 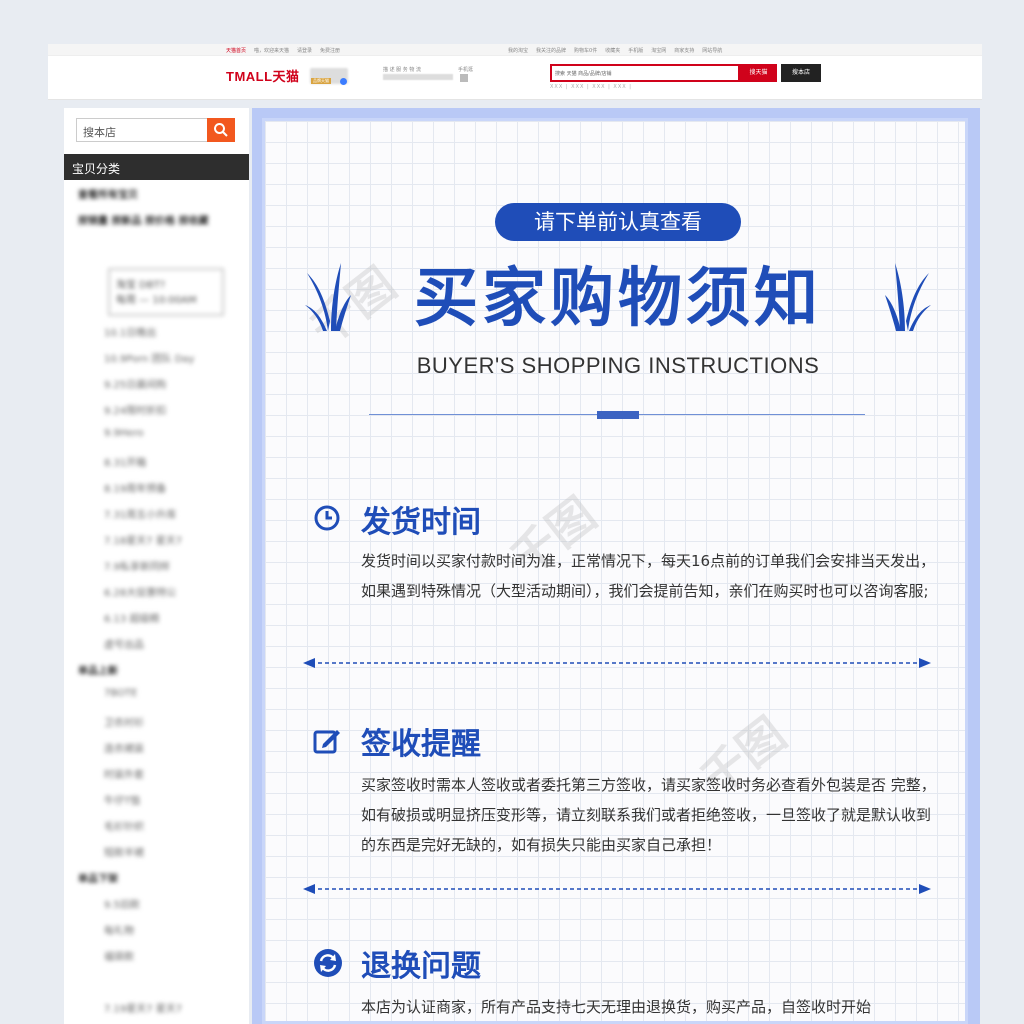 What do you see at coordinates (418, 77) in the screenshot?
I see `shop-rating-blurred` at bounding box center [418, 77].